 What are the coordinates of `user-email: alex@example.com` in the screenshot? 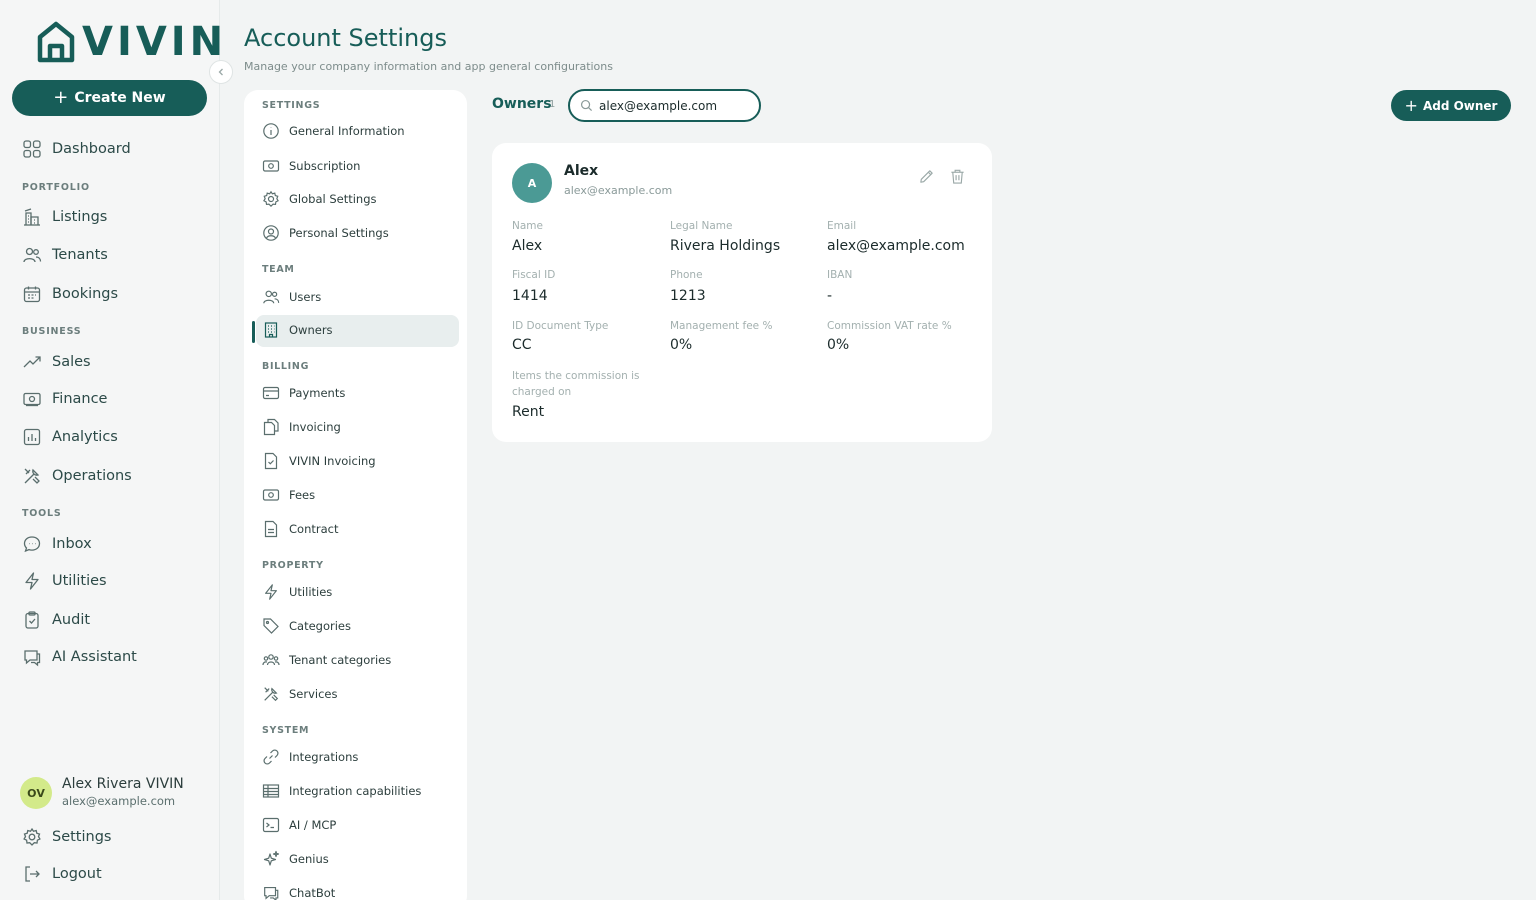 It's located at (119, 801).